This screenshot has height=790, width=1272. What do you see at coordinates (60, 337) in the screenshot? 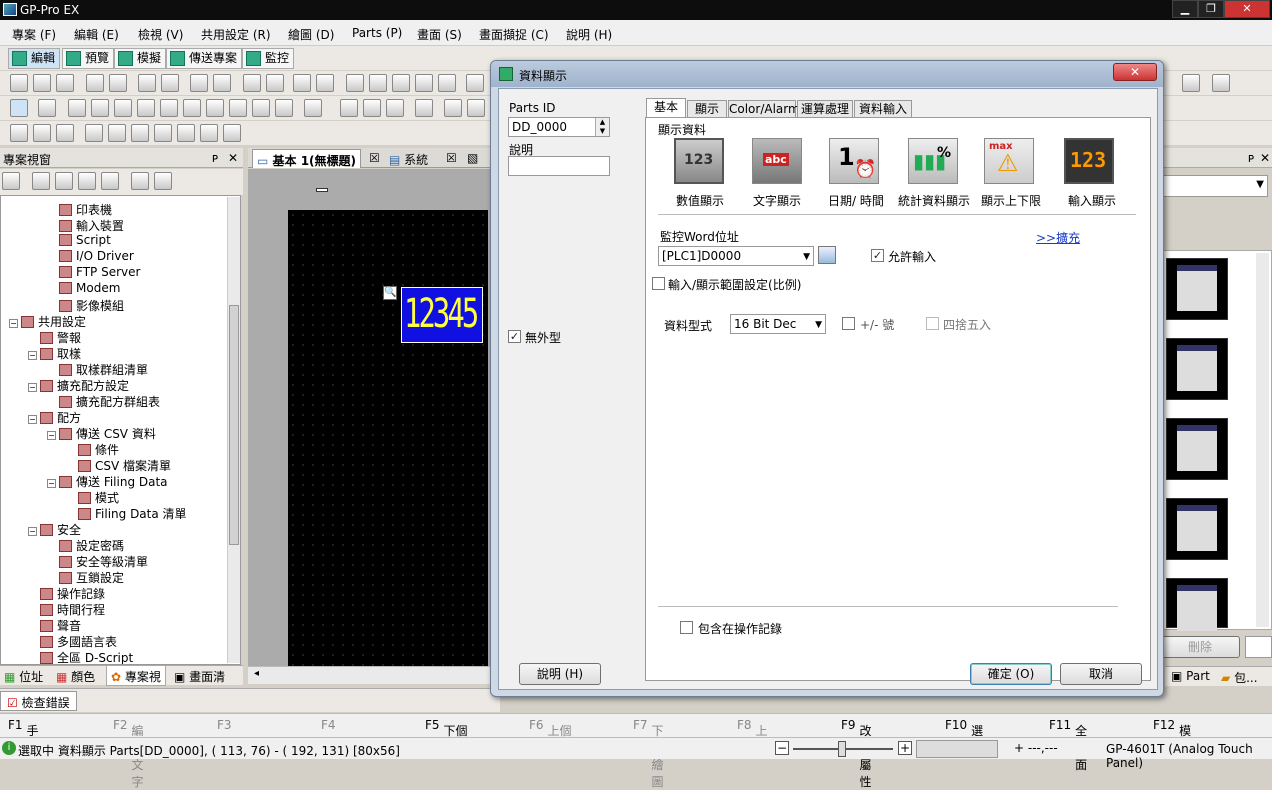
I see `tree-item: 警報` at bounding box center [60, 337].